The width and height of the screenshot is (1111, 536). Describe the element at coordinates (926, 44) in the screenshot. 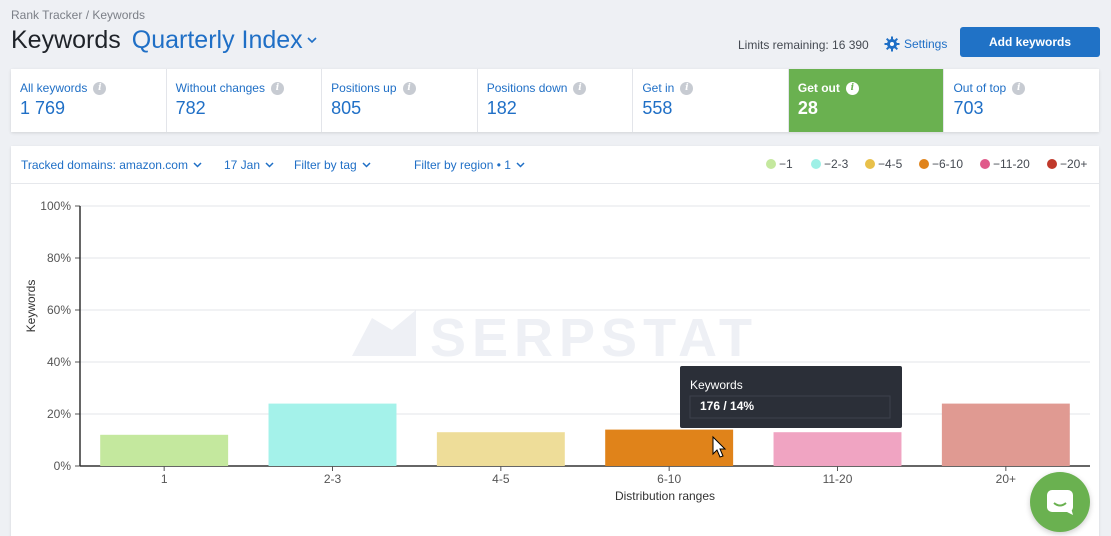

I see `settings-label: Settings` at that location.